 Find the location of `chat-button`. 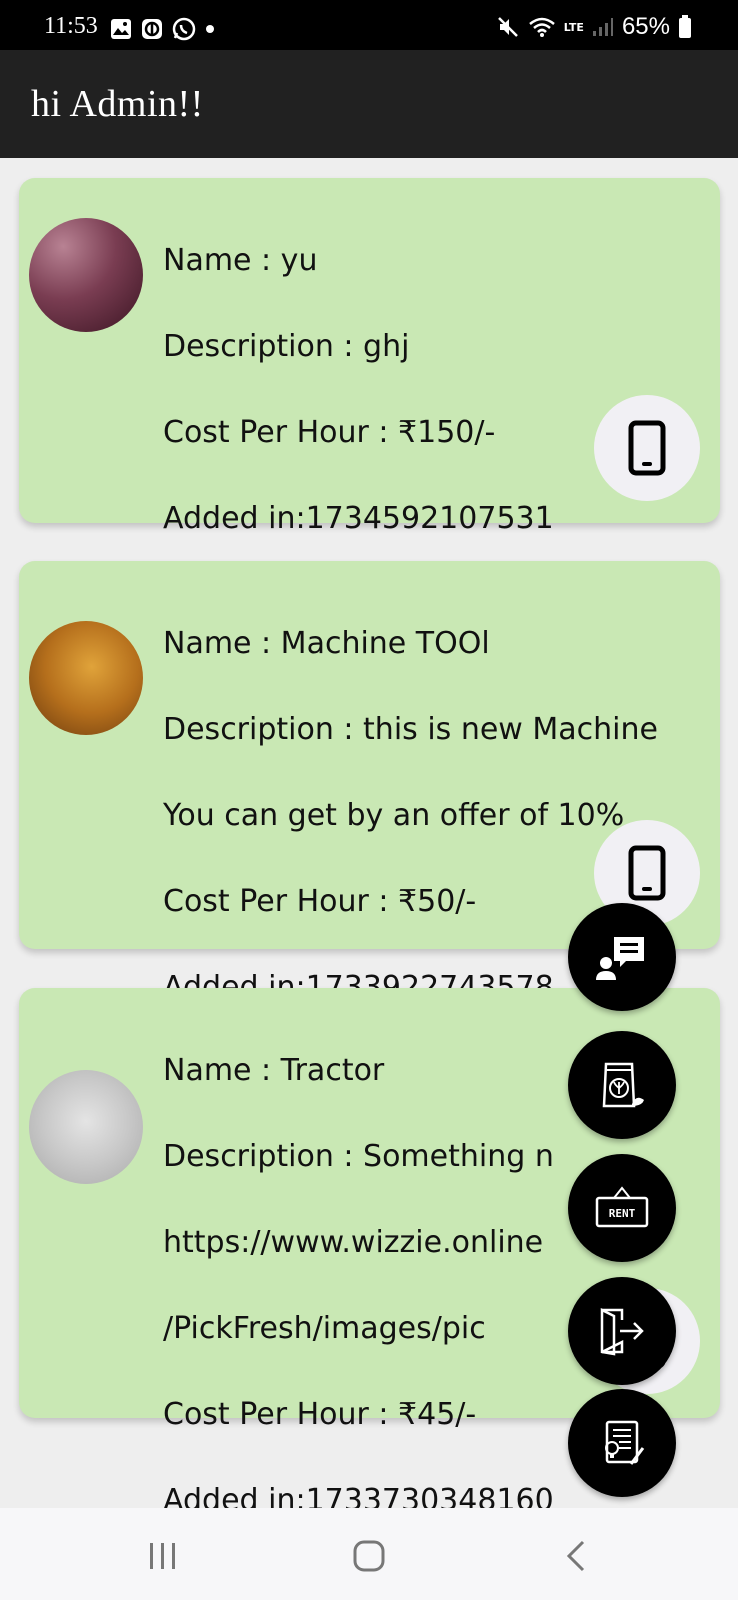

chat-button is located at coordinates (622, 957).